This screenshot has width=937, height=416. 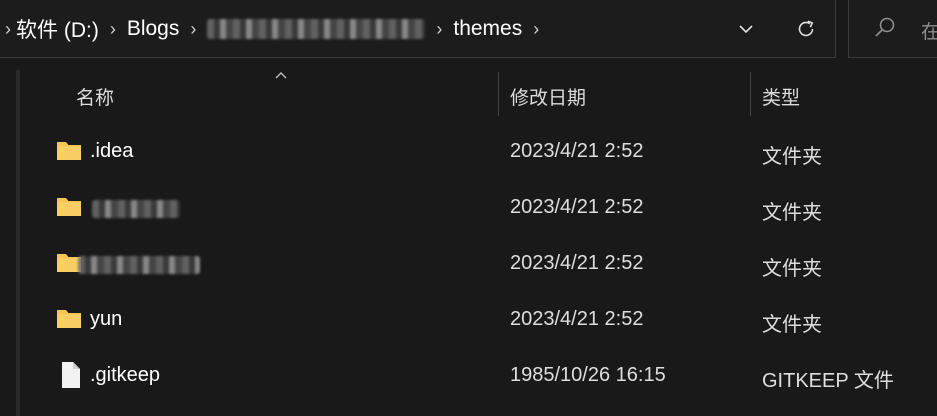 I want to click on refresh-icon, so click(x=806, y=28).